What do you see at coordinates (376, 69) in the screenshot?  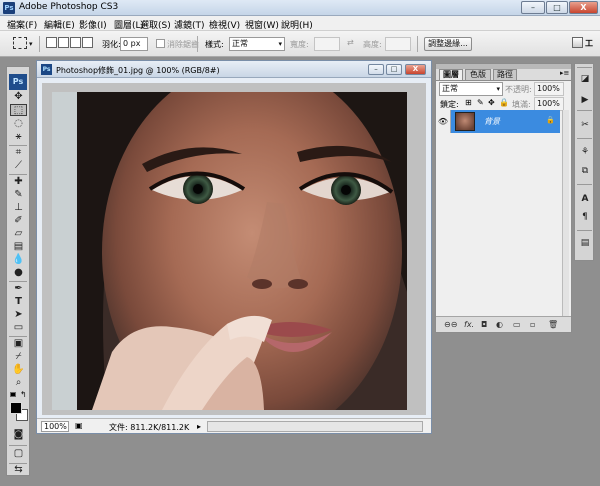 I see `document-minimize-button: –` at bounding box center [376, 69].